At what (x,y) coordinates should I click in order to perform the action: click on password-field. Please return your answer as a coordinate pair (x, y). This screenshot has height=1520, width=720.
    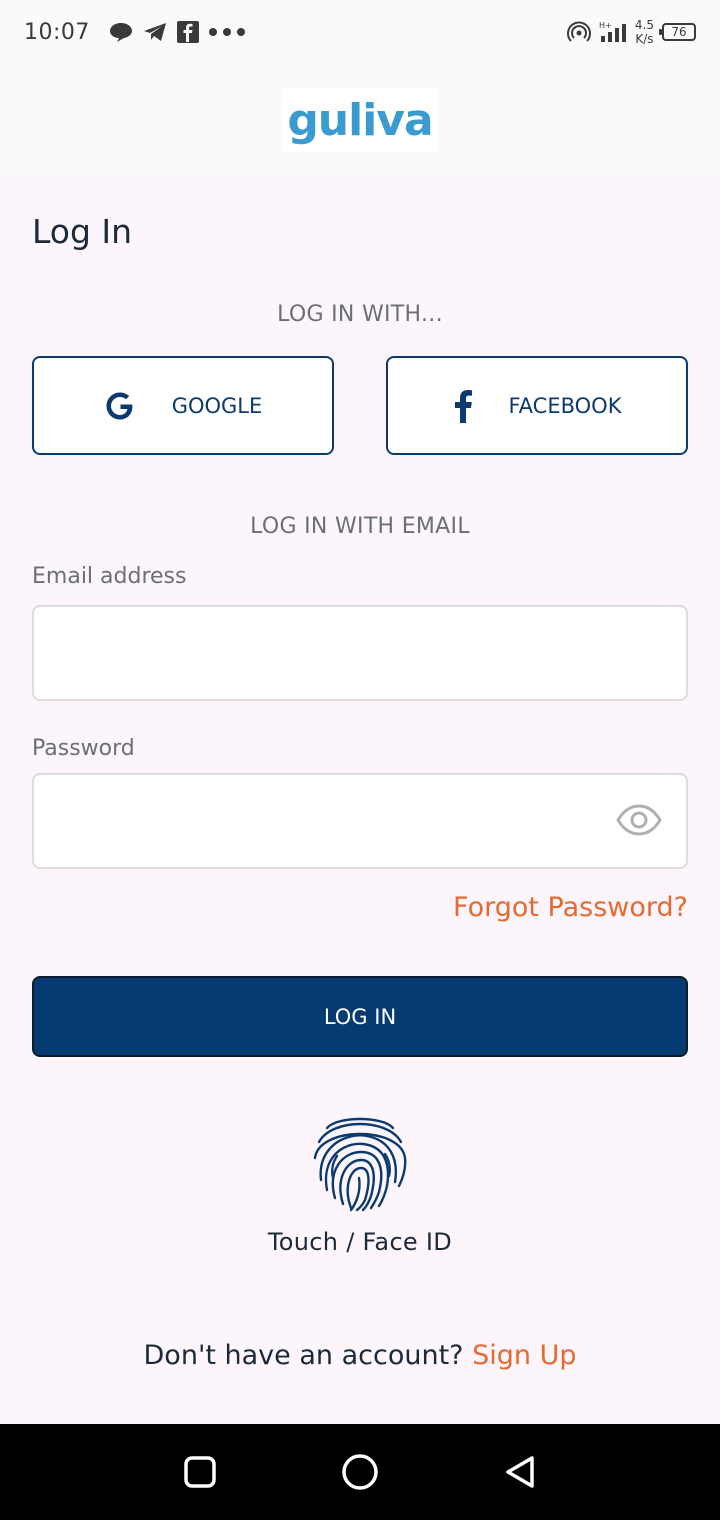
    Looking at the image, I should click on (360, 821).